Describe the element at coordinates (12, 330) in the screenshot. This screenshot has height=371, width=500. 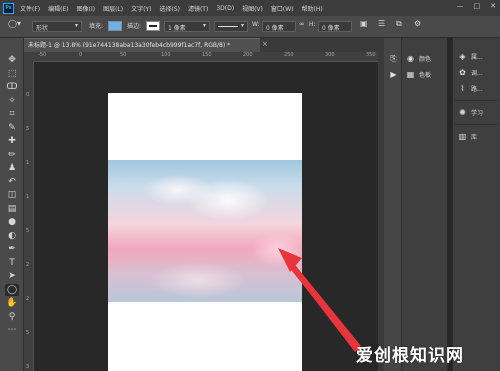
I see `more-tools-icon: ⋯` at that location.